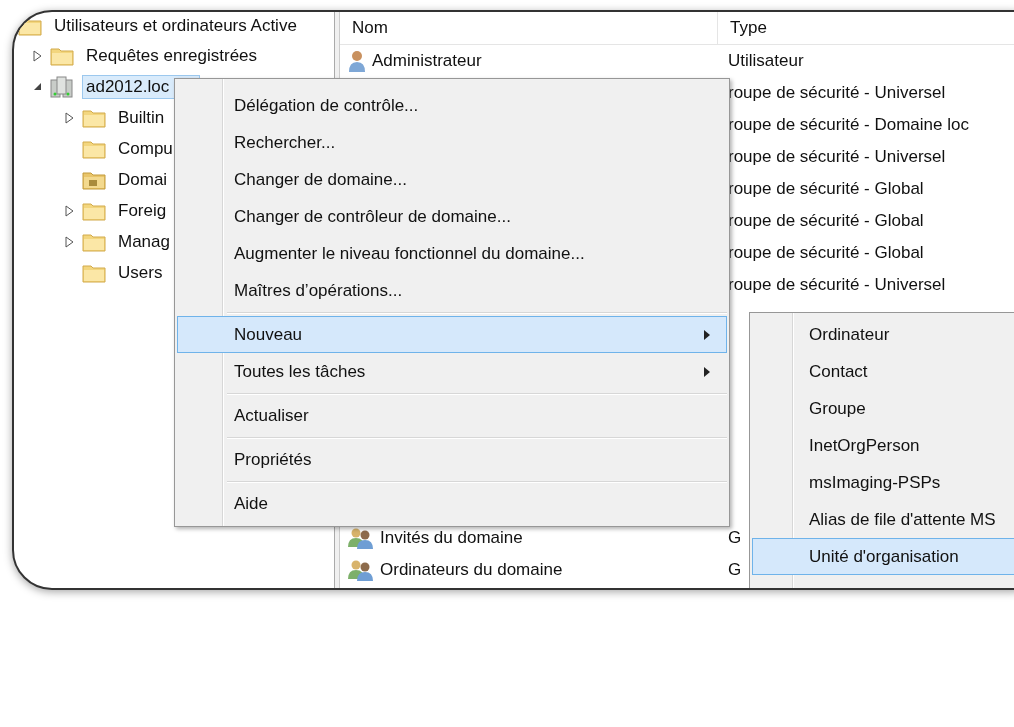 The image size is (1014, 727). What do you see at coordinates (452, 459) in the screenshot?
I see `menu-item: Propriétés` at bounding box center [452, 459].